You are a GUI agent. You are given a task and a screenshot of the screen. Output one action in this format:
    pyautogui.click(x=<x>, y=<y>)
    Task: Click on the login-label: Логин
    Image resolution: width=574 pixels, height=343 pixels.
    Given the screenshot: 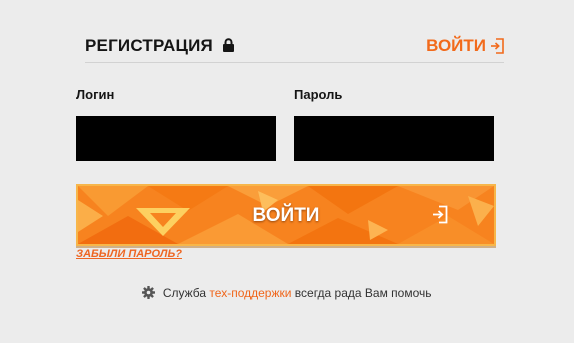 What is the action you would take?
    pyautogui.click(x=95, y=94)
    